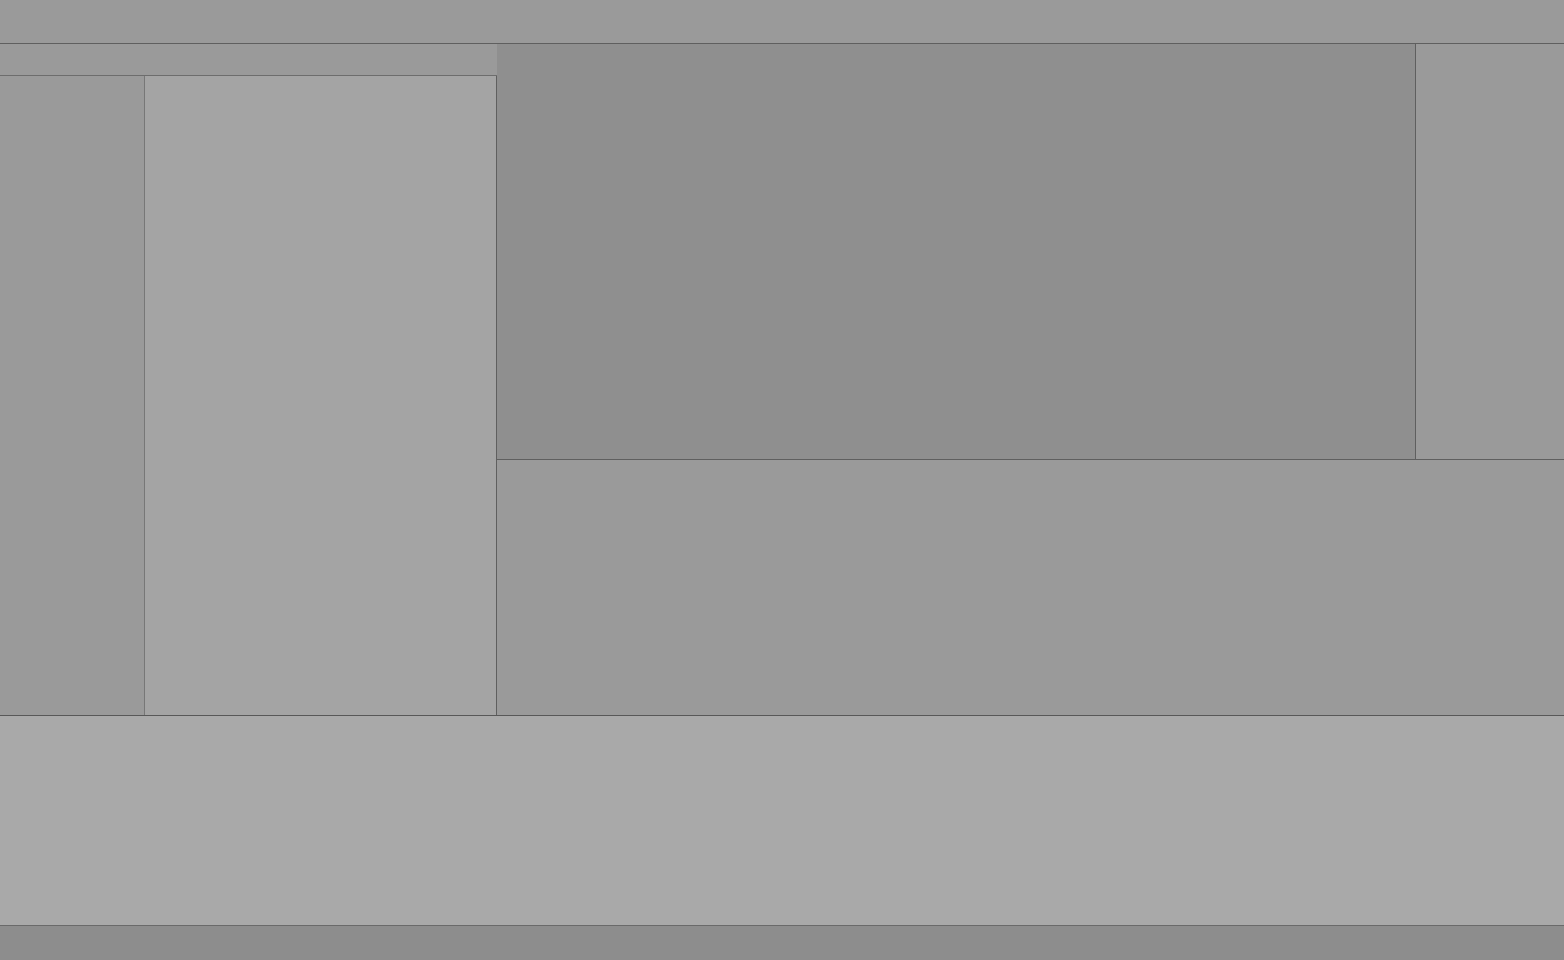  Describe the element at coordinates (72, 395) in the screenshot. I see `browser-sidebar` at that location.